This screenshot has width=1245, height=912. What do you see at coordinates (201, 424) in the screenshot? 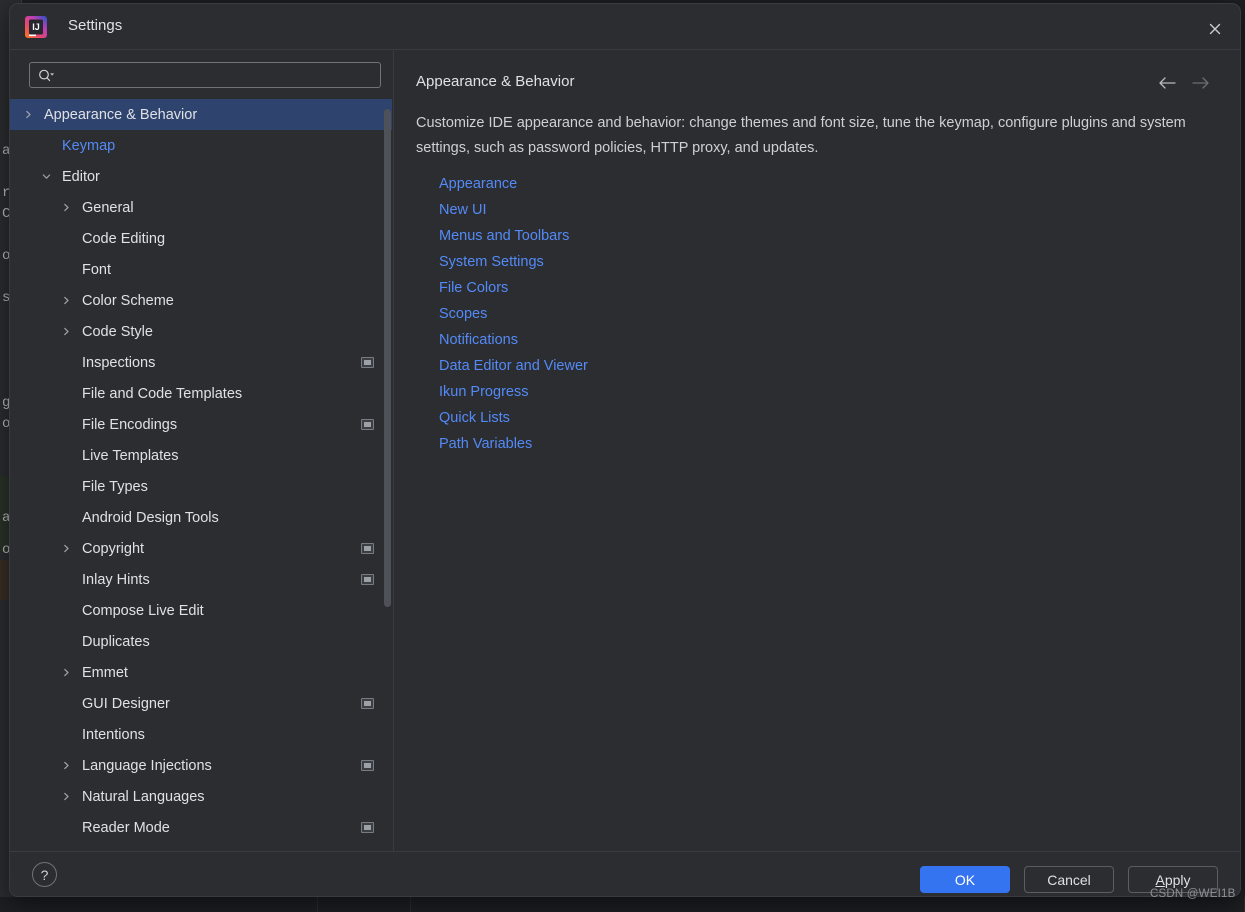
I see `tree-item-file-encodings: File Encodings` at bounding box center [201, 424].